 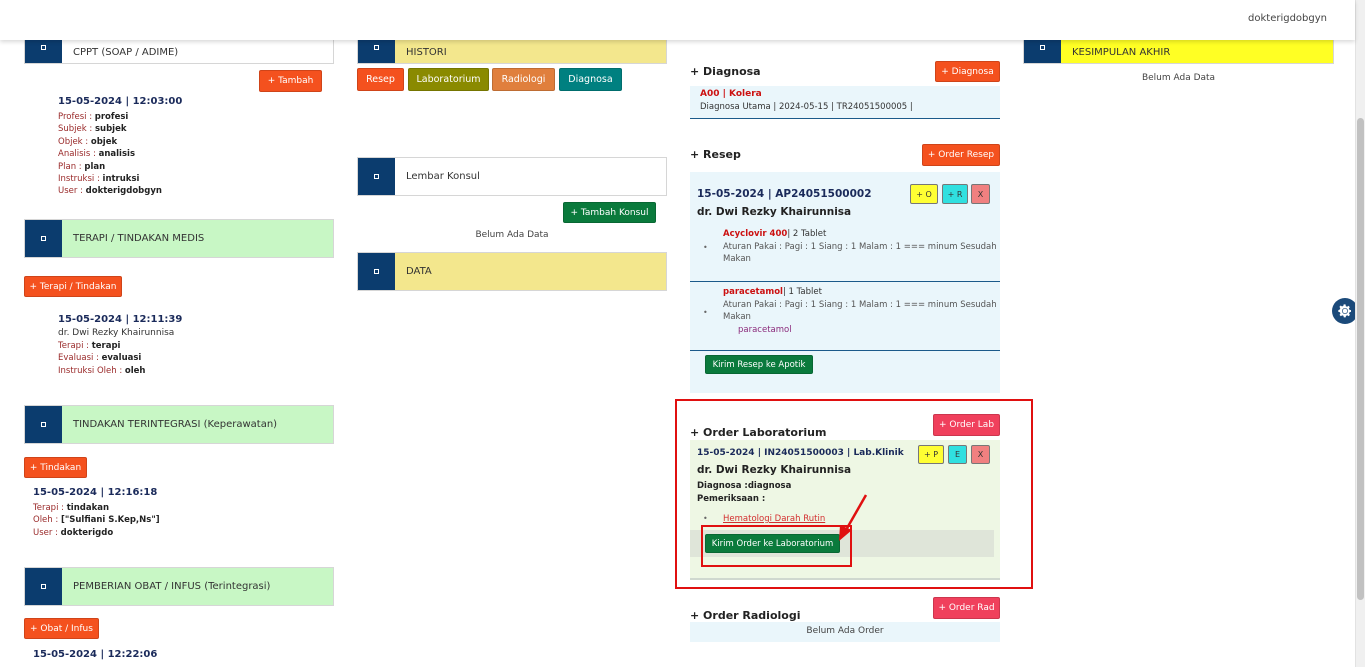 I want to click on arrow-annotation-icon, so click(x=853, y=517).